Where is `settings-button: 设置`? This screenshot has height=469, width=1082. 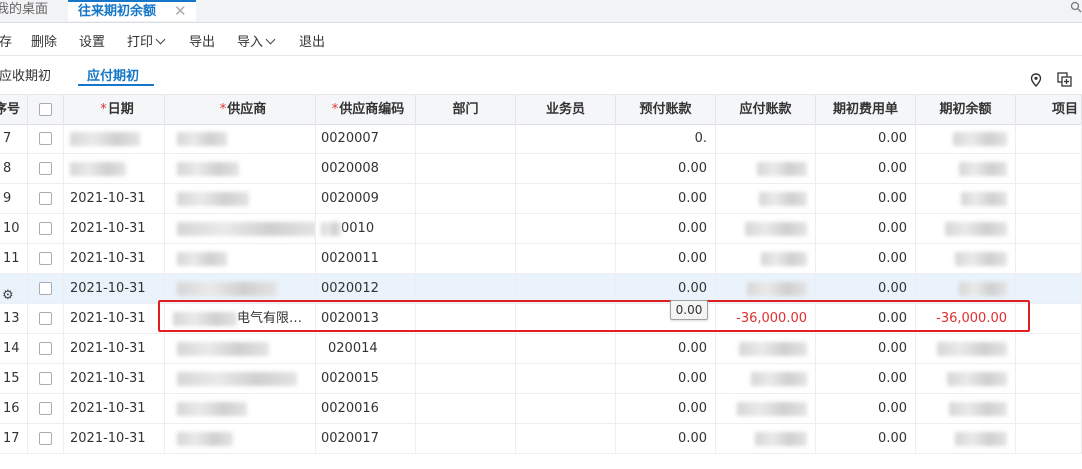 settings-button: 设置 is located at coordinates (92, 40).